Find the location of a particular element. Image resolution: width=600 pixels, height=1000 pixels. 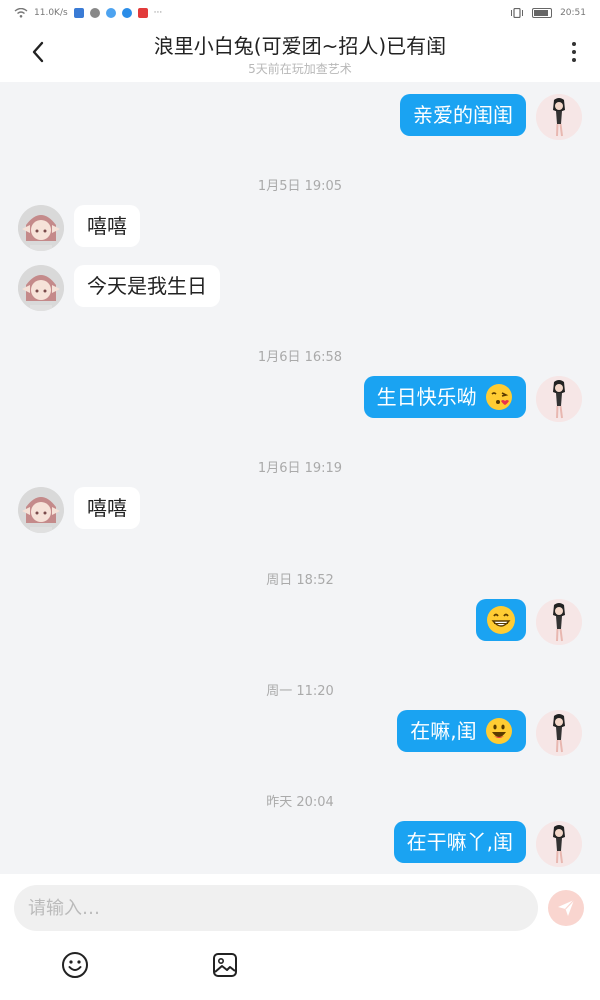

emoji-button is located at coordinates (75, 965).